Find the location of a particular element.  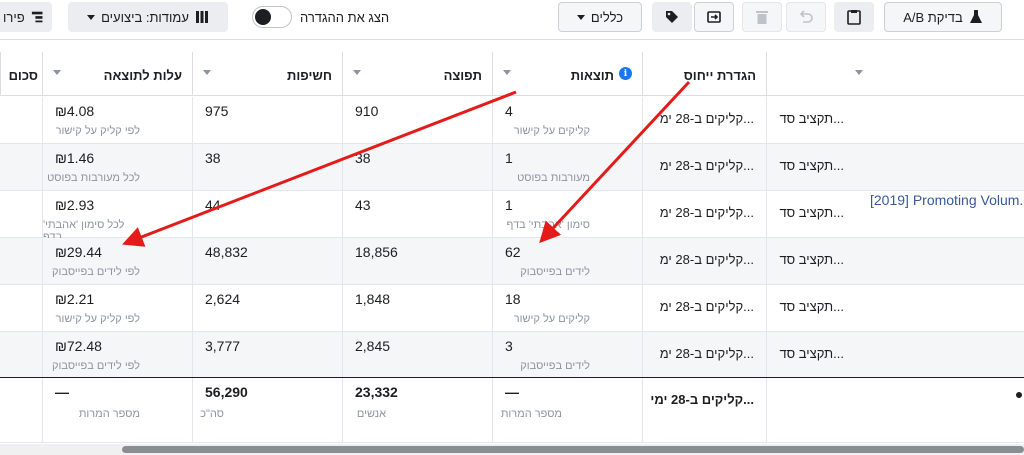

impressions-cell: 38 is located at coordinates (267, 167).